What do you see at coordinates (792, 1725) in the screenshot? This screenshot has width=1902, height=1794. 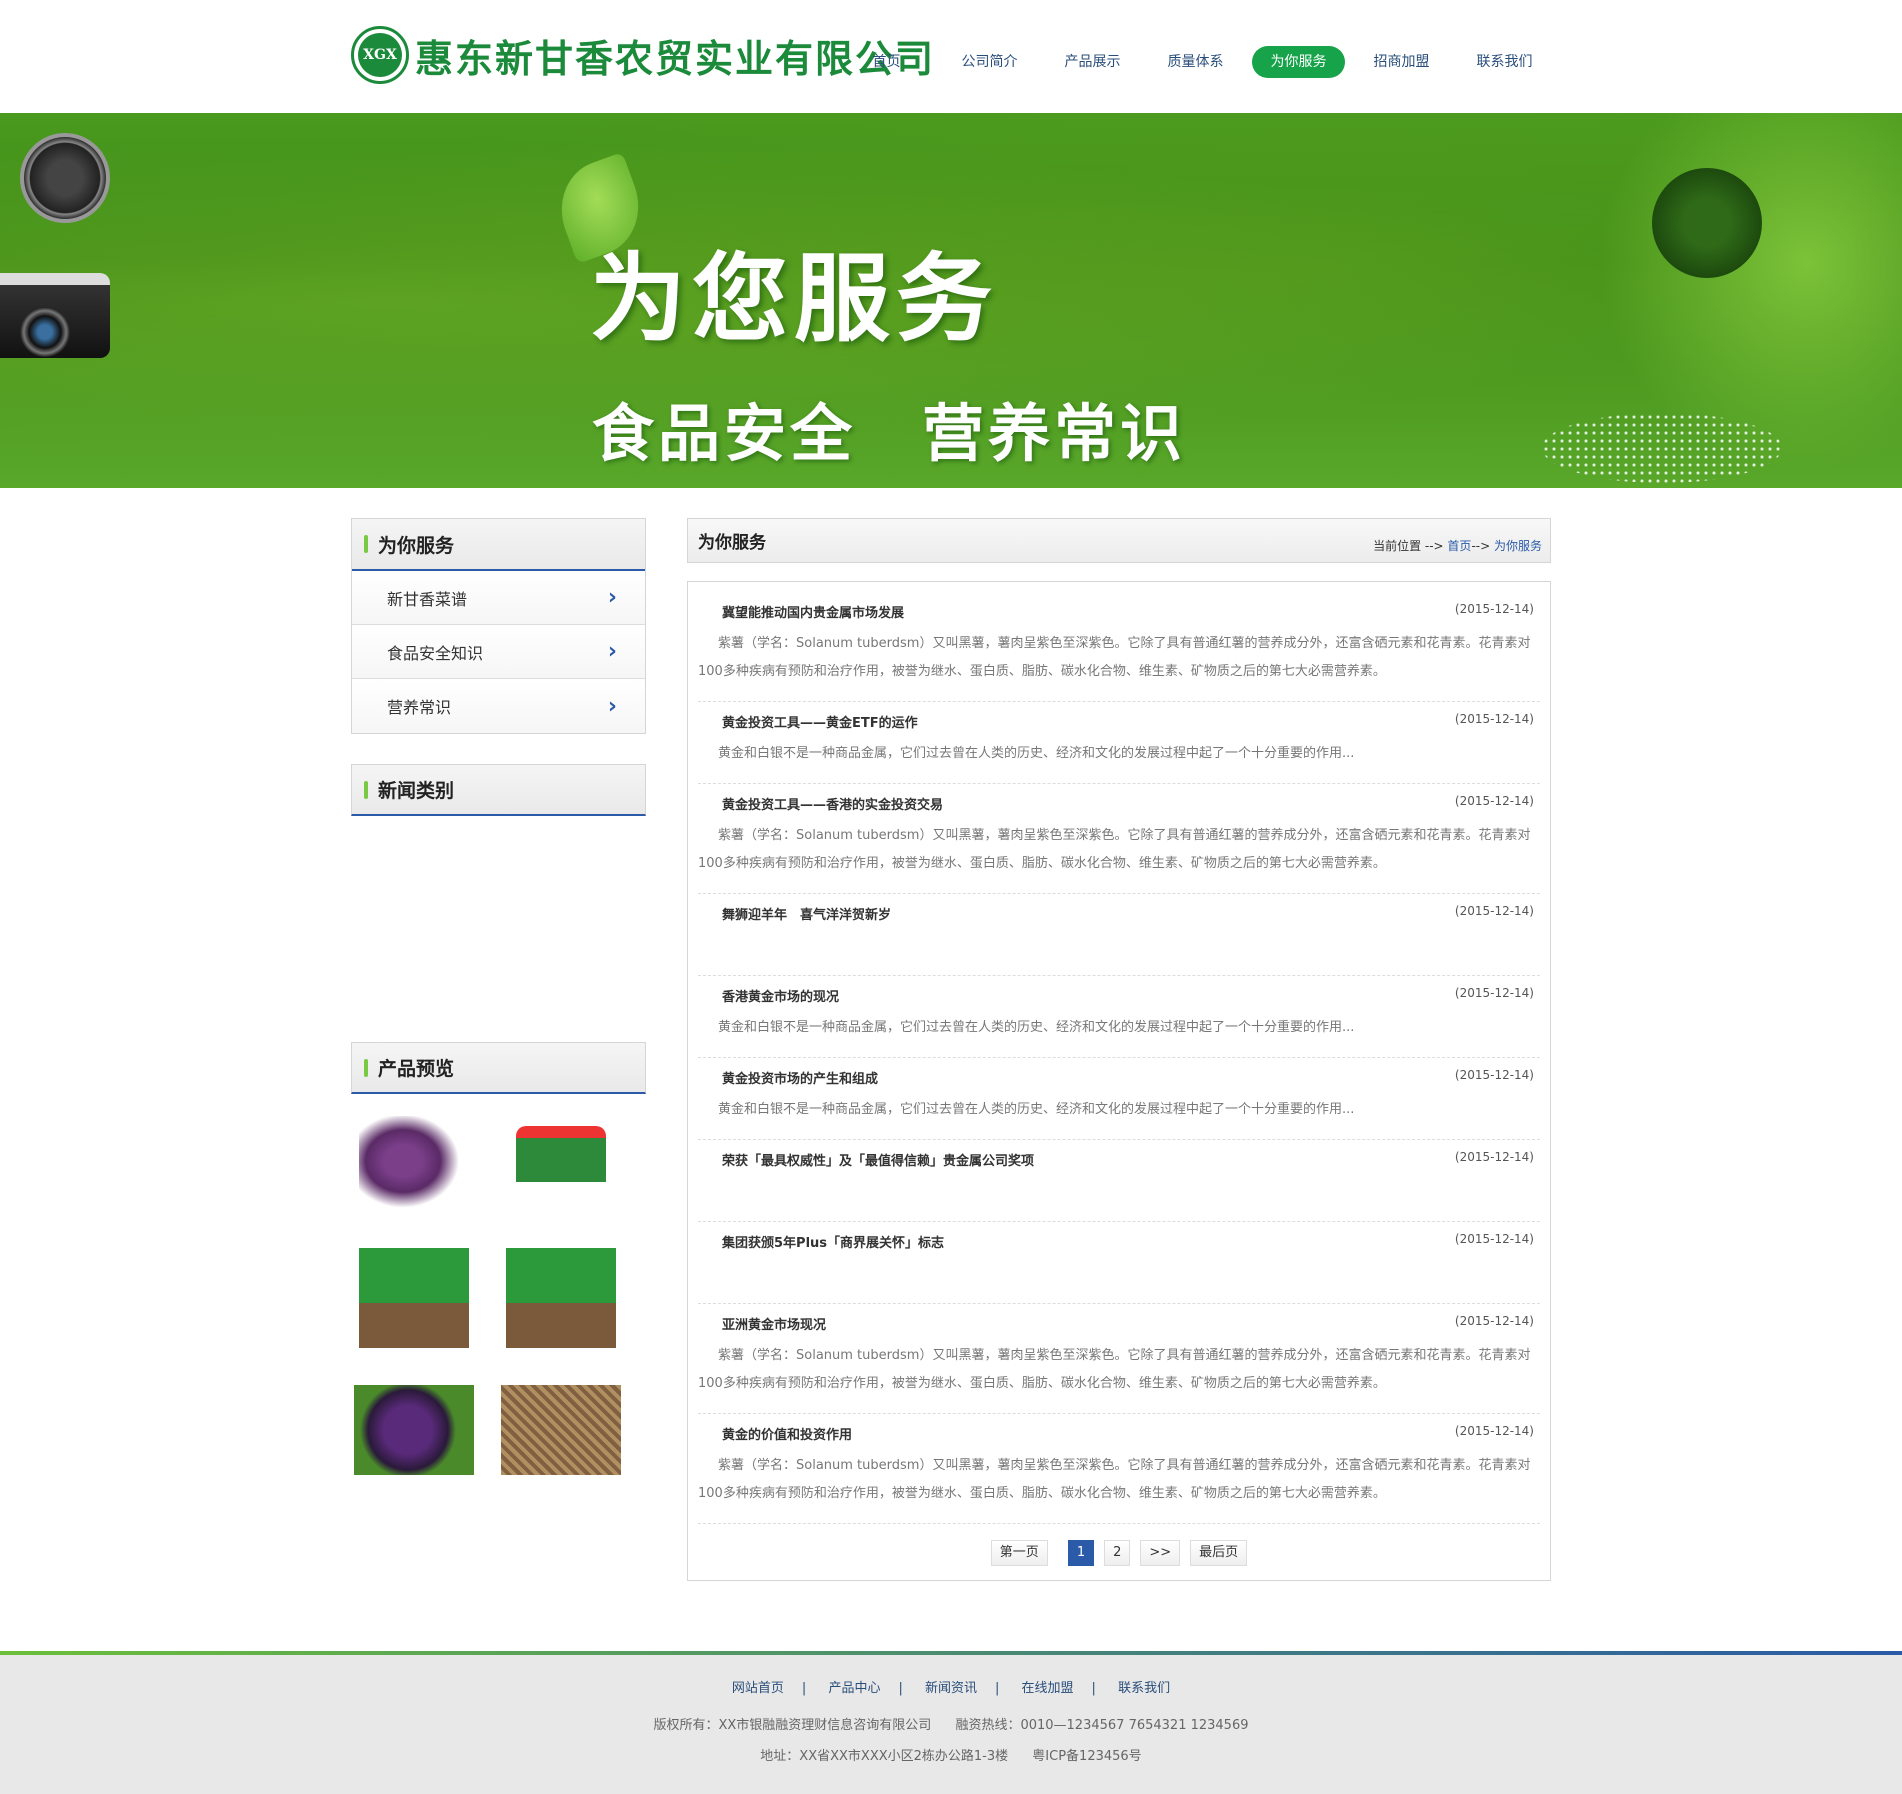 I see `footer-copyright: 版权所有：XX市银融融资理财信息咨询有限公司` at bounding box center [792, 1725].